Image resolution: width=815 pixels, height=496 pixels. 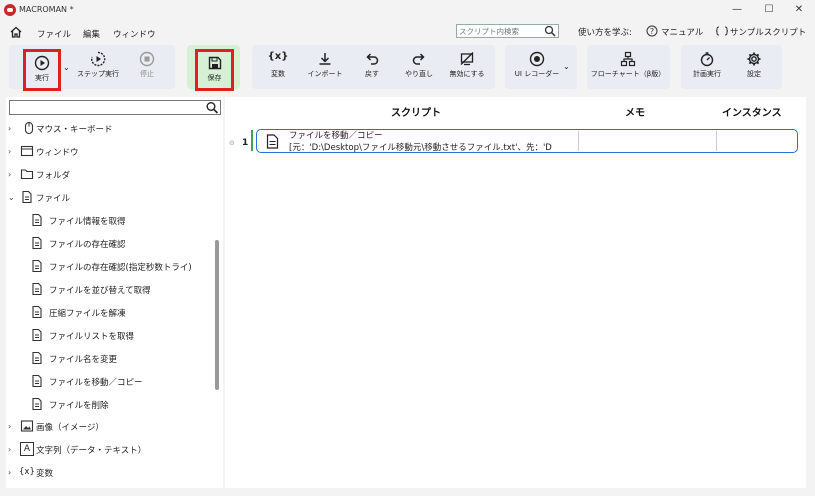 I want to click on title-bar, so click(x=407, y=10).